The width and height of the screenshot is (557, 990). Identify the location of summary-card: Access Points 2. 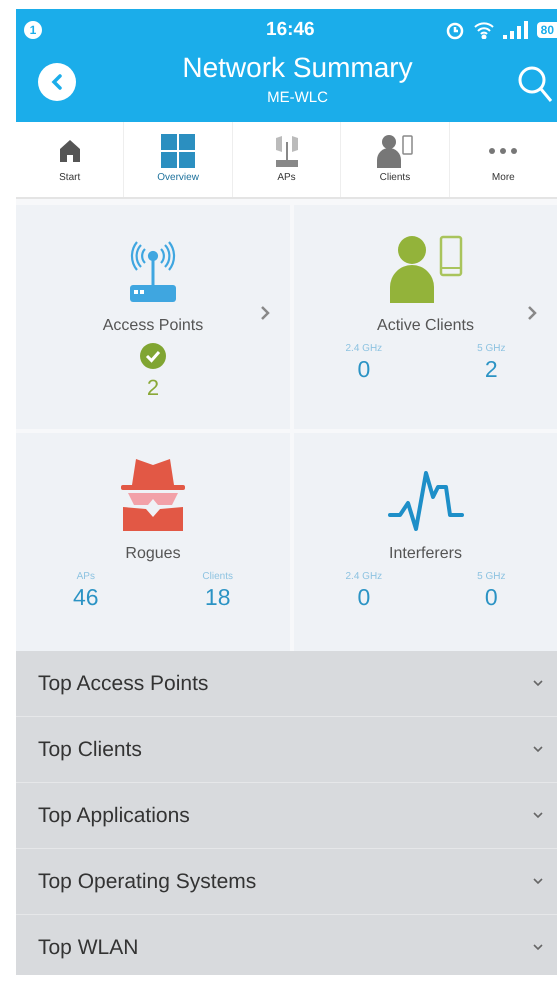
(153, 317).